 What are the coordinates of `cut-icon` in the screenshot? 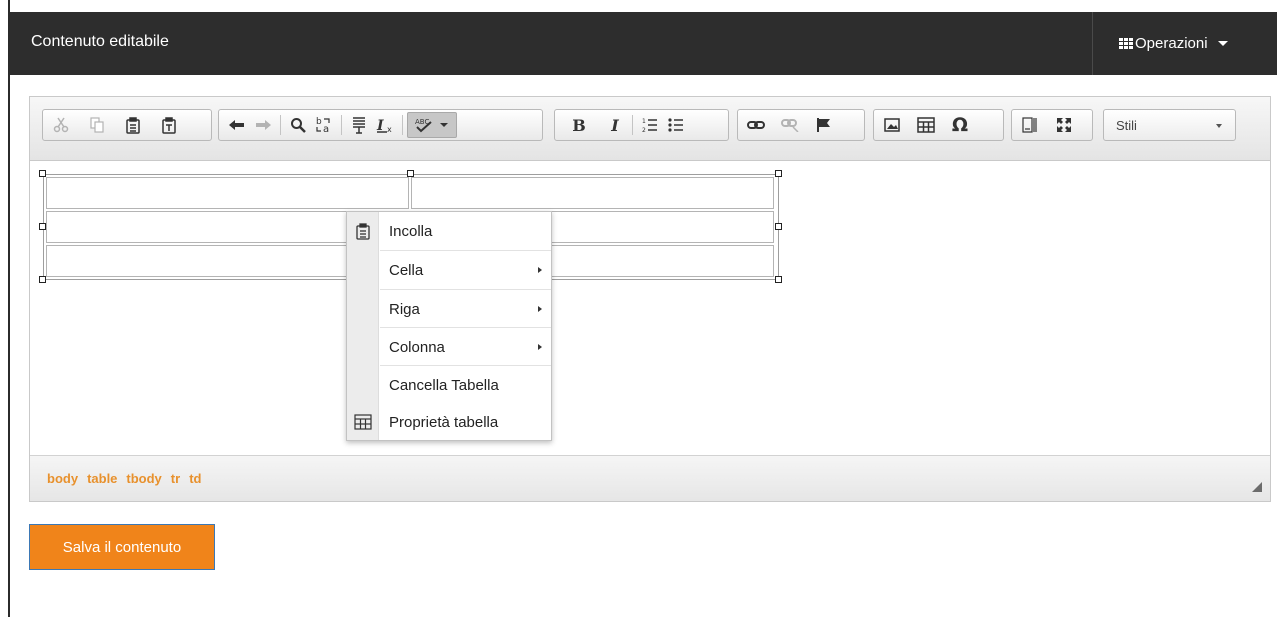 It's located at (61, 125).